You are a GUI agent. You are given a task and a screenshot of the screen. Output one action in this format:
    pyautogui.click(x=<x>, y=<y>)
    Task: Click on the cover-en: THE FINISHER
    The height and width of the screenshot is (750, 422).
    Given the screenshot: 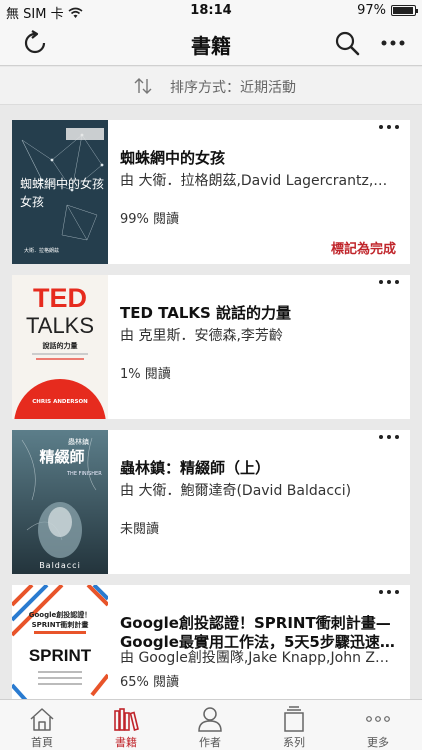 What is the action you would take?
    pyautogui.click(x=84, y=474)
    